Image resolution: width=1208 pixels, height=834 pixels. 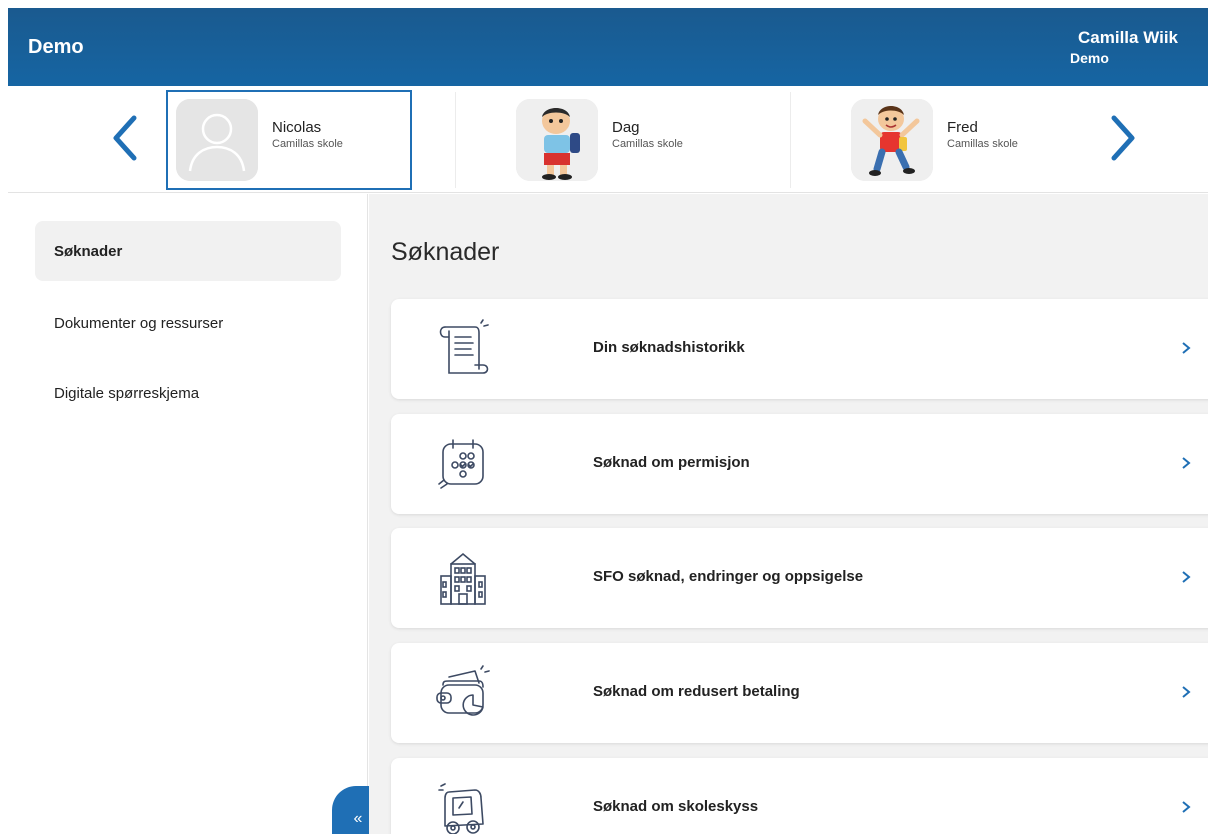 I want to click on child-name: Fred, so click(x=962, y=127).